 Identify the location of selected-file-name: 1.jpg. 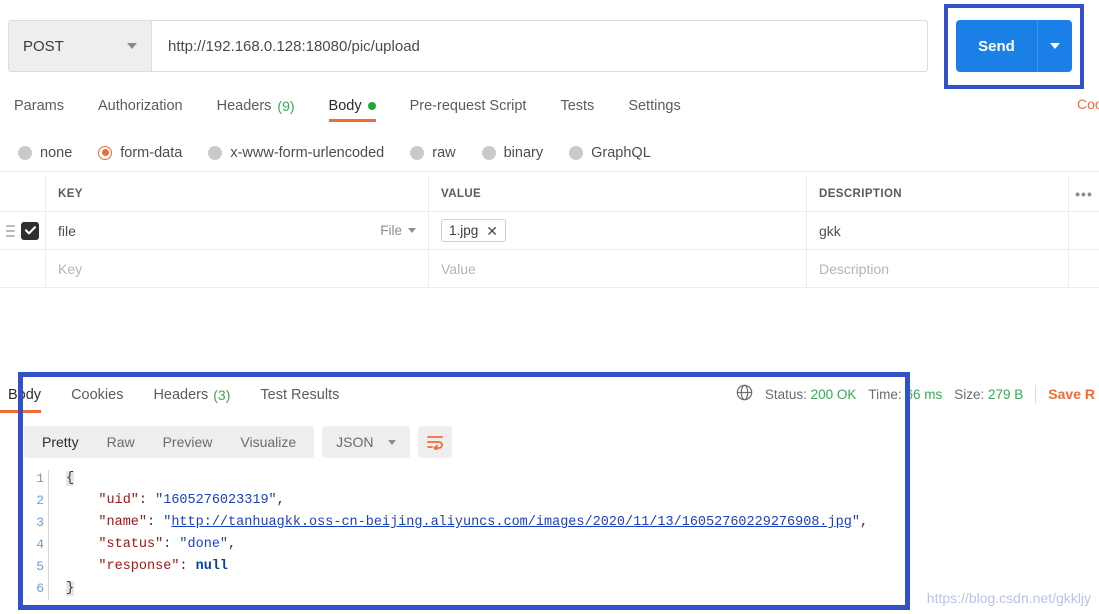
(464, 230).